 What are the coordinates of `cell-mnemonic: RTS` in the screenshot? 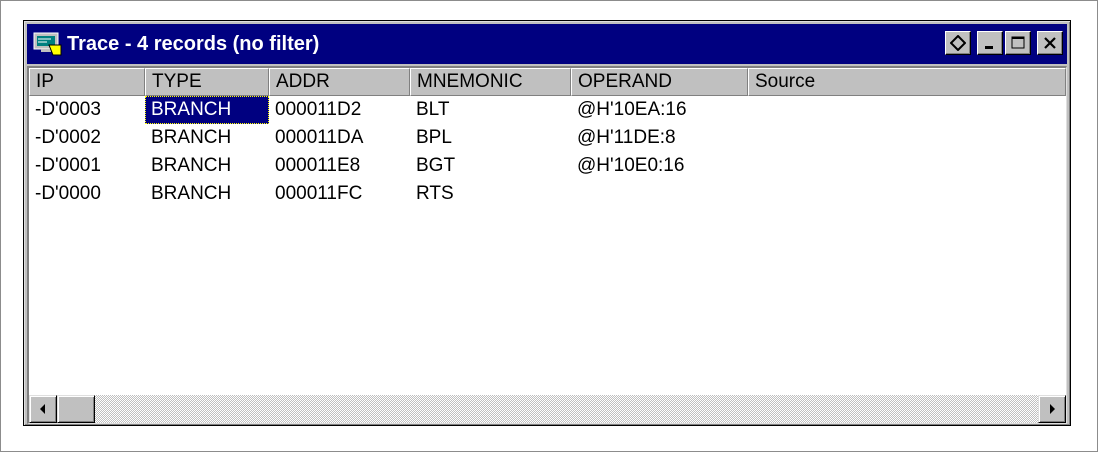 It's located at (435, 193).